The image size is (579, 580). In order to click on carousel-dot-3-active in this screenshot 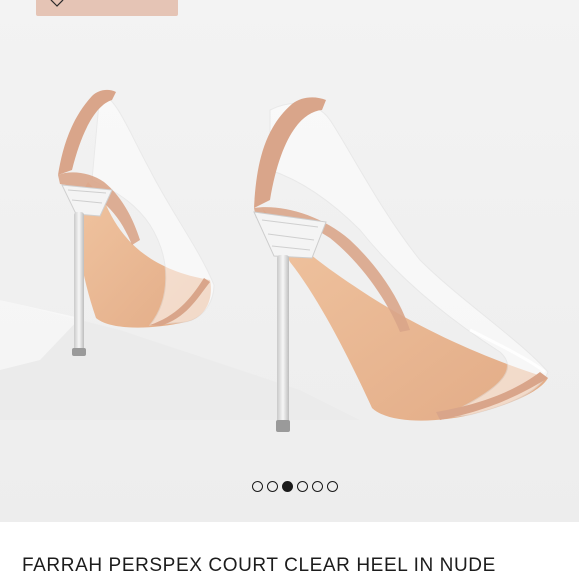, I will do `click(287, 486)`.